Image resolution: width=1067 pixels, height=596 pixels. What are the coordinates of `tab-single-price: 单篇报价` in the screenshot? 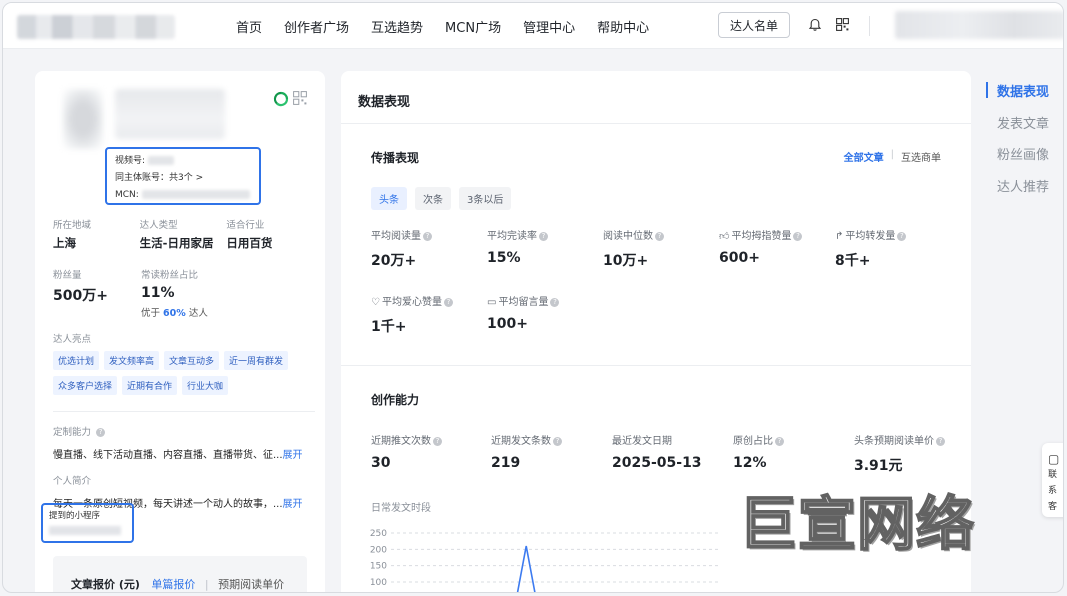 It's located at (173, 584).